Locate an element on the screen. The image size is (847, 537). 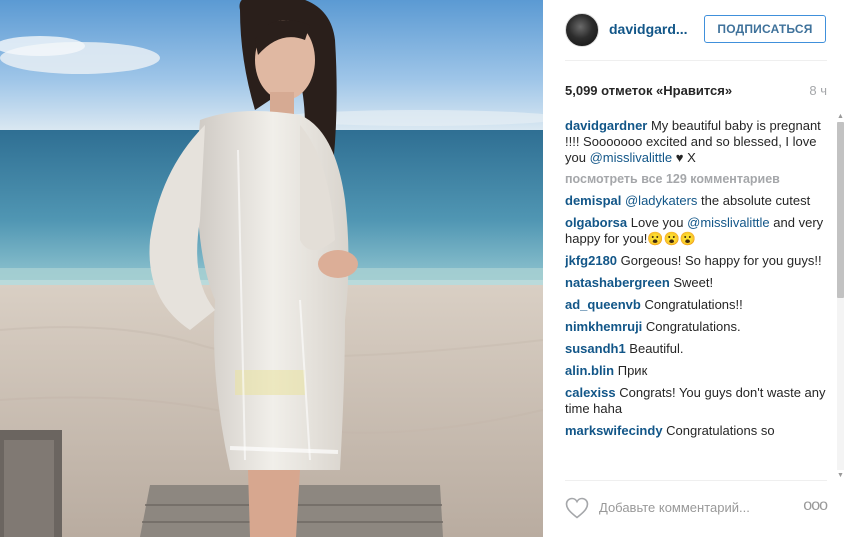
comment-username: markswifecindy is located at coordinates (614, 430).